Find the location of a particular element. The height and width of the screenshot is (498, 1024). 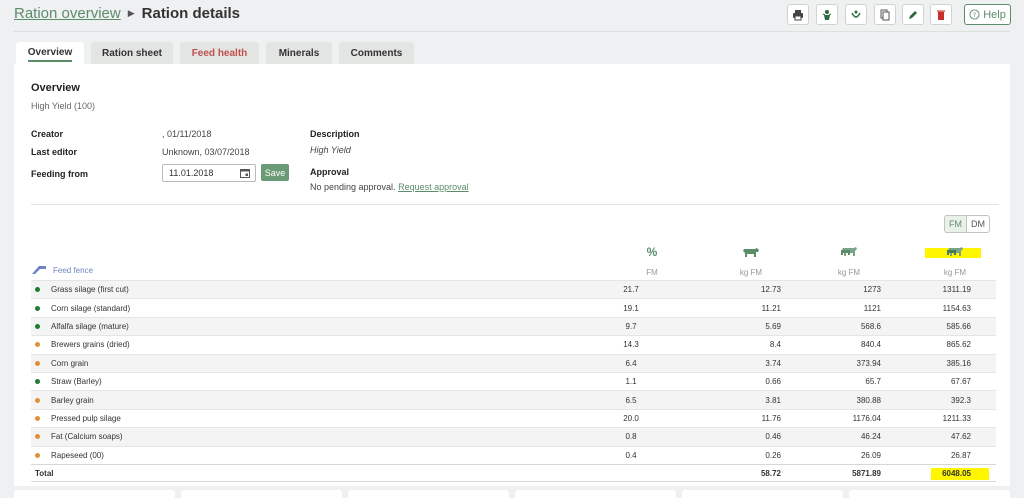

ration-name: High Yield (100) is located at coordinates (63, 106).